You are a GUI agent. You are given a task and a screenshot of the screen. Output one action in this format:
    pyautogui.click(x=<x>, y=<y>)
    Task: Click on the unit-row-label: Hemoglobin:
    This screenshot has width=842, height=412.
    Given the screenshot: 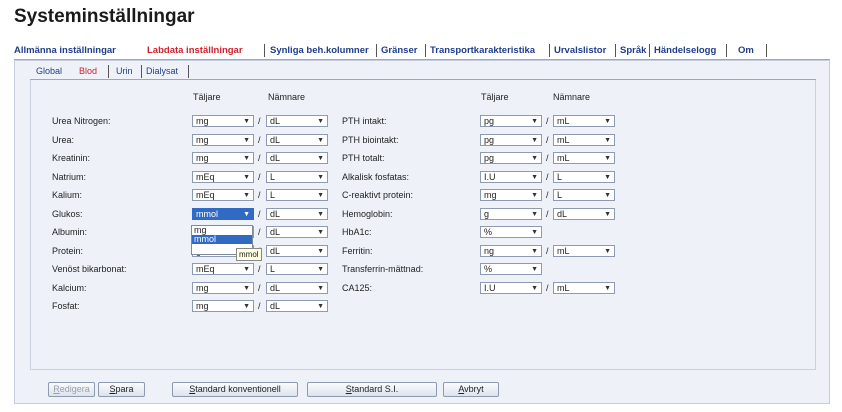 What is the action you would take?
    pyautogui.click(x=367, y=214)
    